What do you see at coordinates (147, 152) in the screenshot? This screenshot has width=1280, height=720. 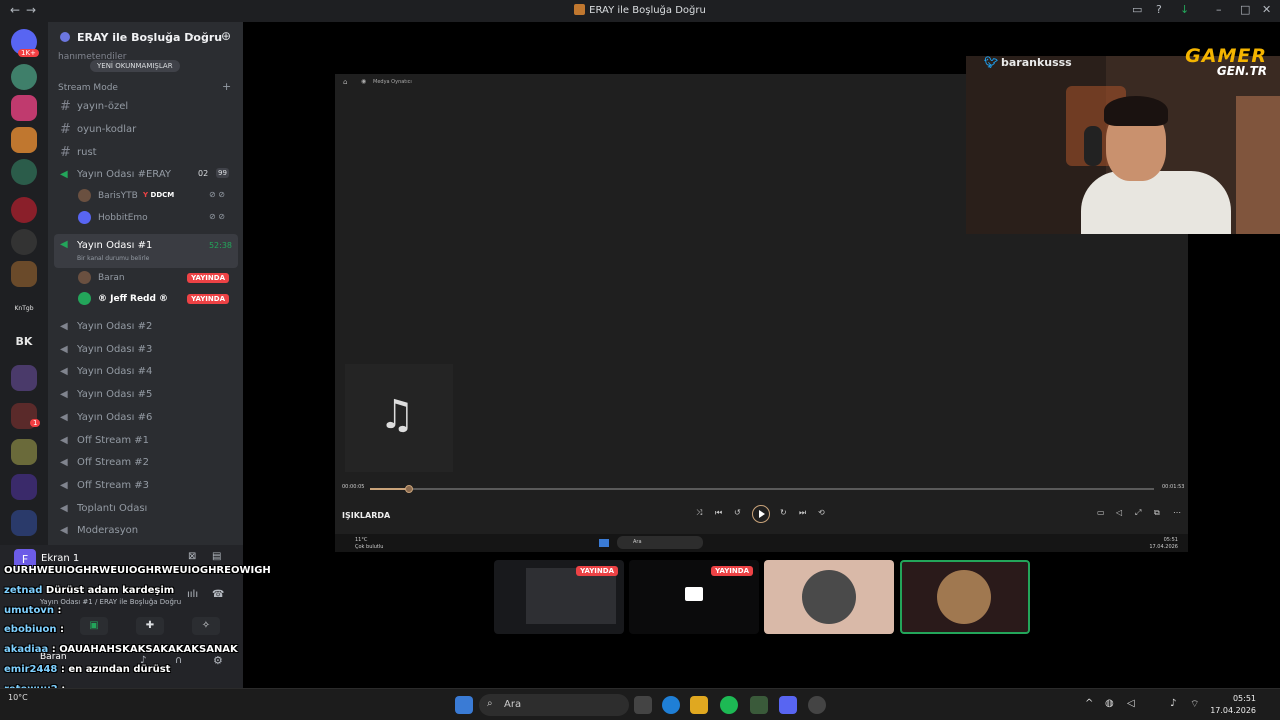 I see `channel-rust: # rust` at bounding box center [147, 152].